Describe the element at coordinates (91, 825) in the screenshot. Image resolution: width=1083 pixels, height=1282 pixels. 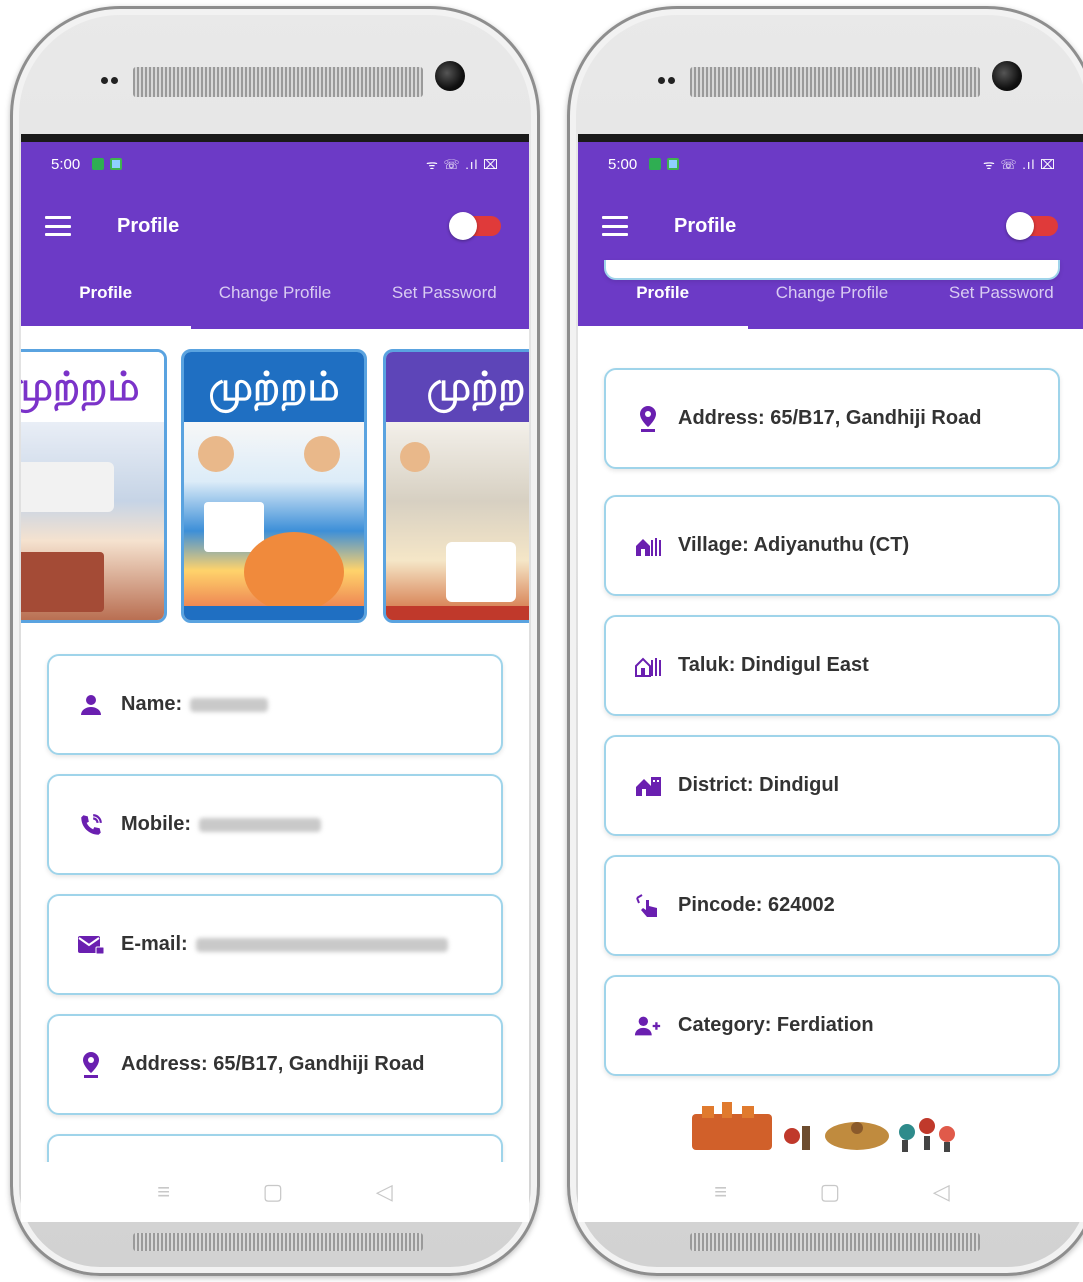
I see `phone-call-icon` at that location.